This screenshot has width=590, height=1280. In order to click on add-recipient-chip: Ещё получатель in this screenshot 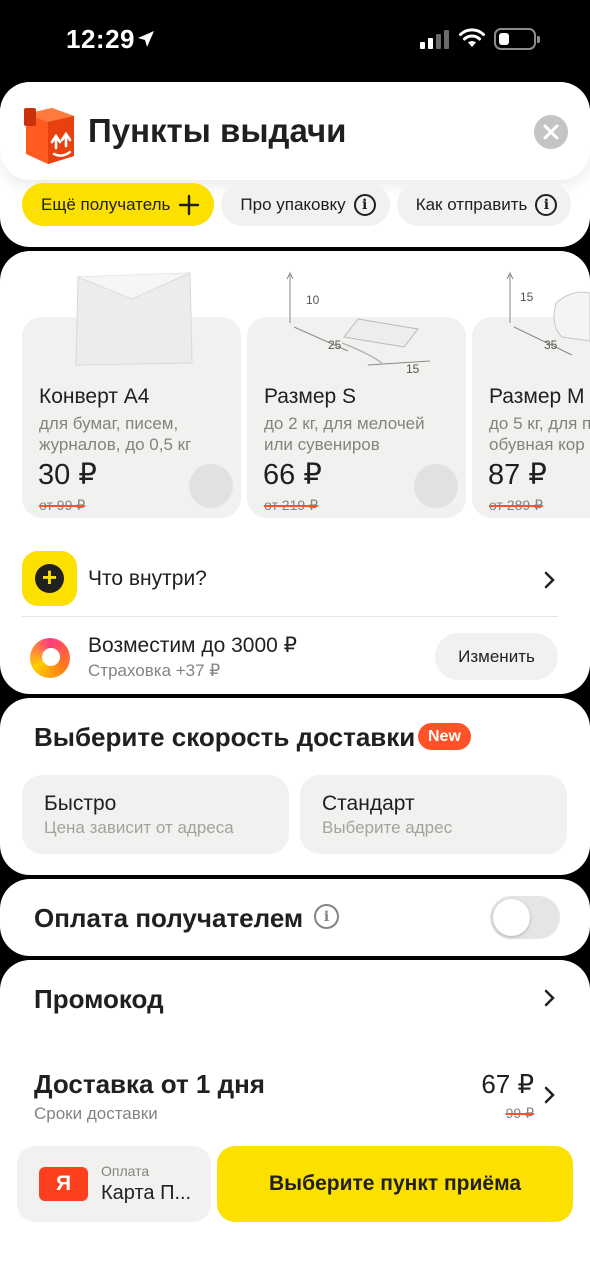, I will do `click(118, 204)`.